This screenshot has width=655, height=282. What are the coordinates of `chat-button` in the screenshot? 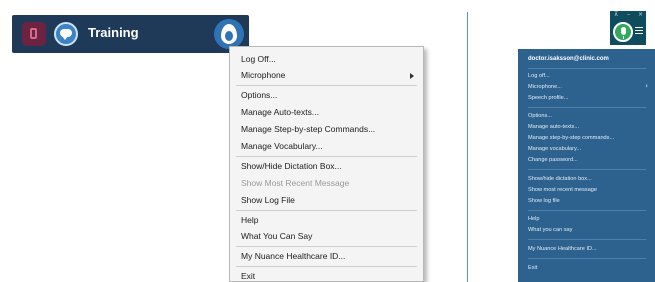 It's located at (66, 34).